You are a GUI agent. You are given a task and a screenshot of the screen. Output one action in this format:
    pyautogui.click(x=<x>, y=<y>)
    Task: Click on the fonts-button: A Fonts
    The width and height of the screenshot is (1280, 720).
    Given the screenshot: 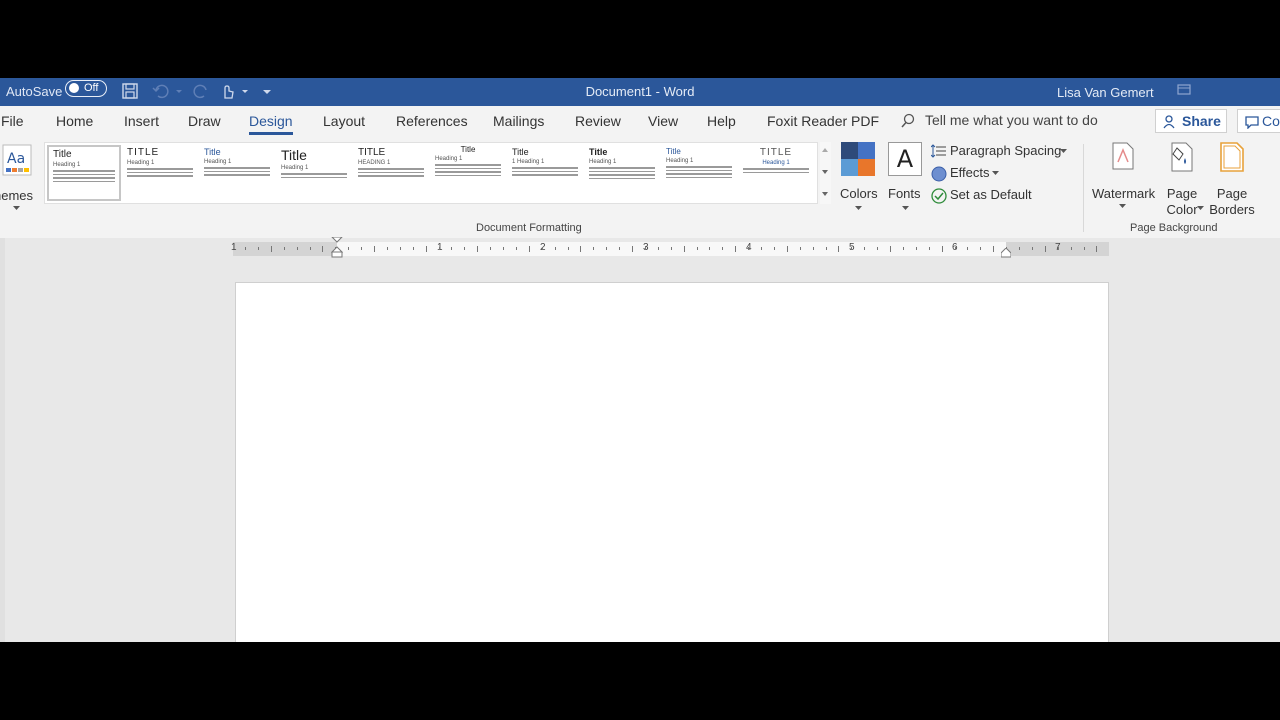 What is the action you would take?
    pyautogui.click(x=906, y=177)
    